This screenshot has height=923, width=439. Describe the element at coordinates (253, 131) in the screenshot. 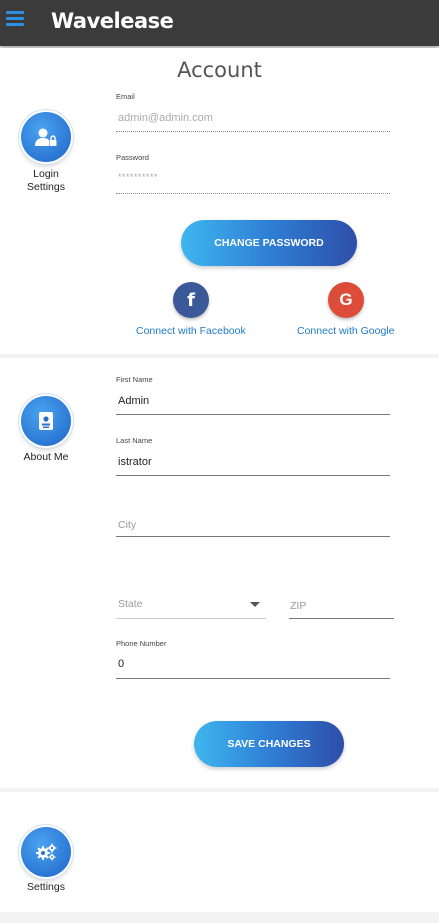

I see `email-underline` at that location.